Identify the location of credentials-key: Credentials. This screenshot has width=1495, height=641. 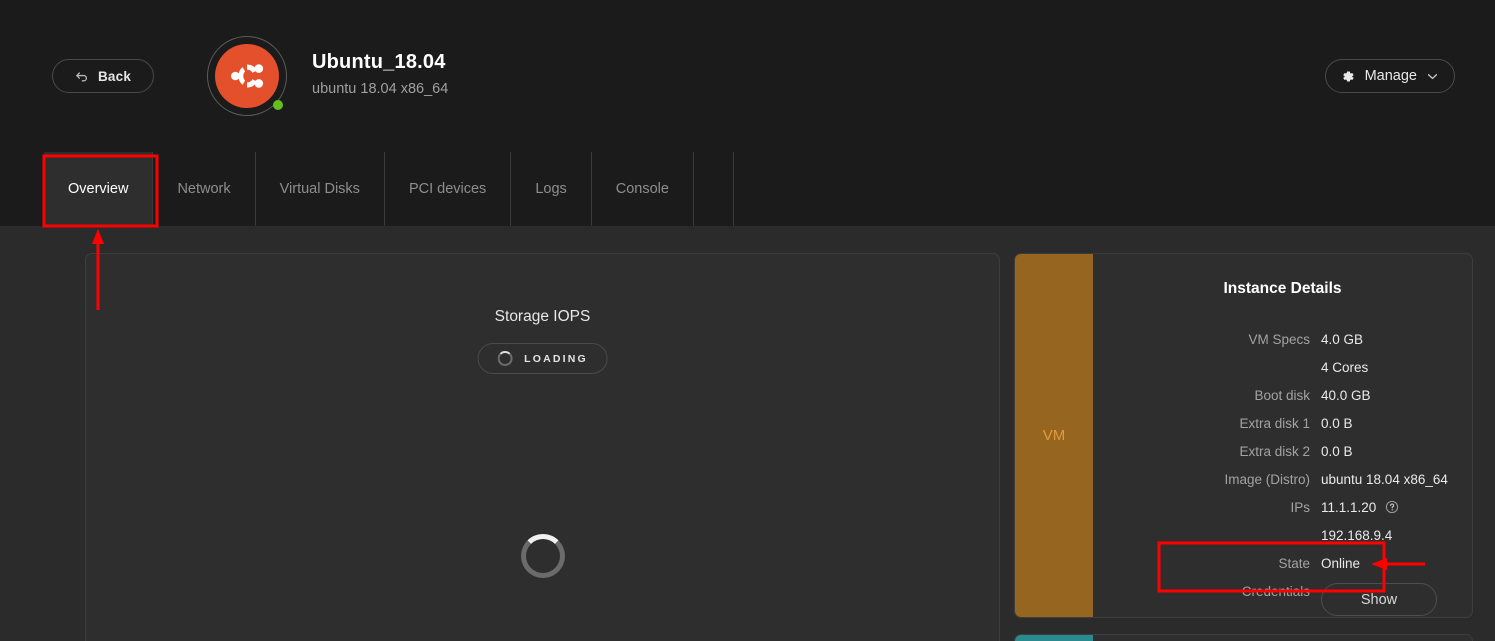
(1275, 591).